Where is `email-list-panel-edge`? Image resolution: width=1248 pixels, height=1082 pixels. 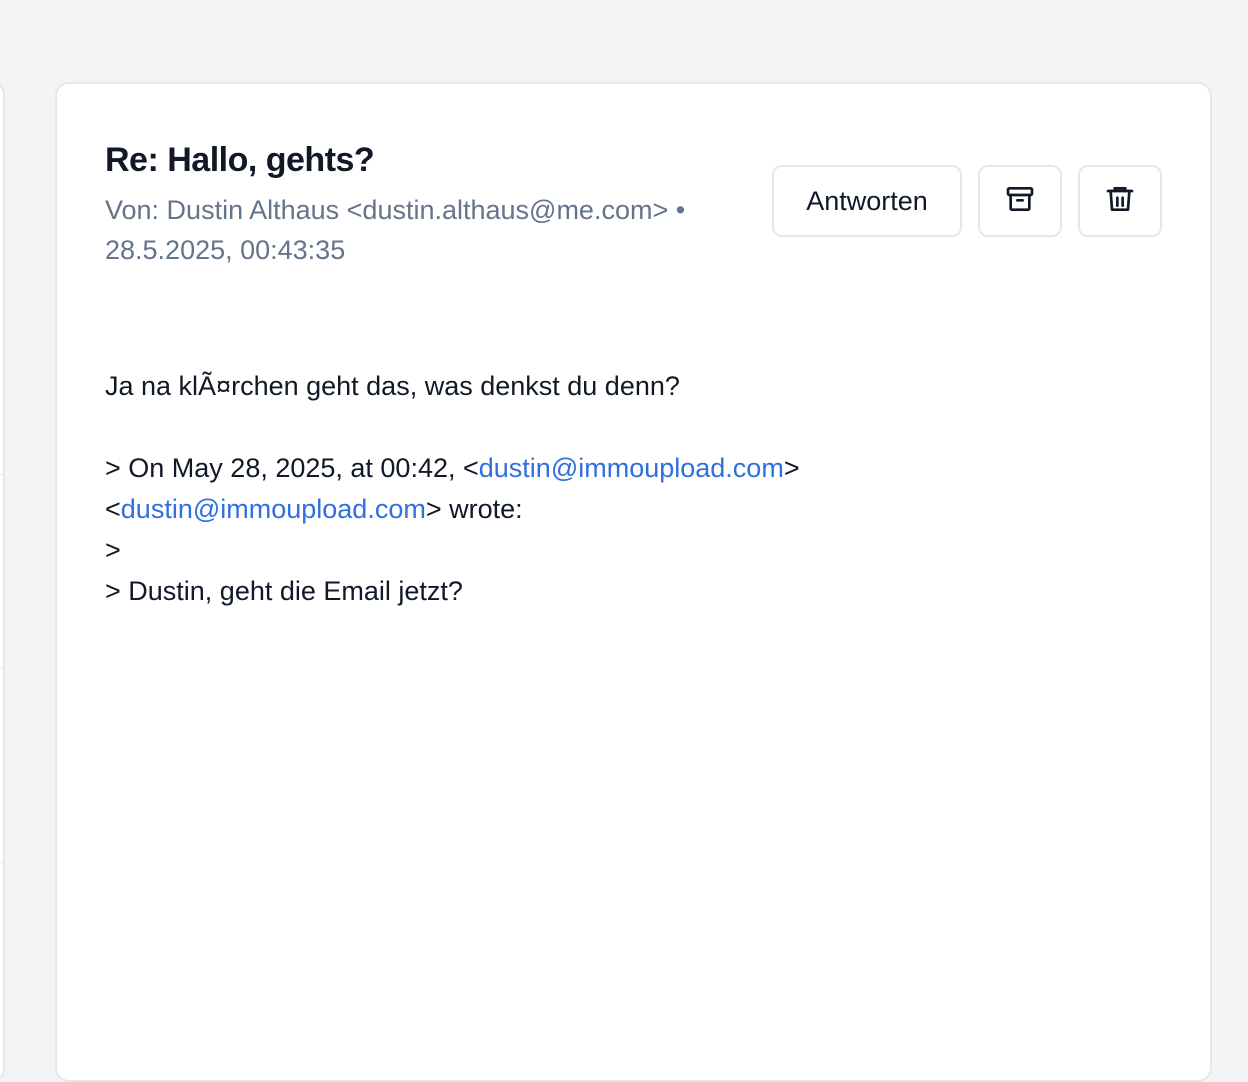 email-list-panel-edge is located at coordinates (2, 582).